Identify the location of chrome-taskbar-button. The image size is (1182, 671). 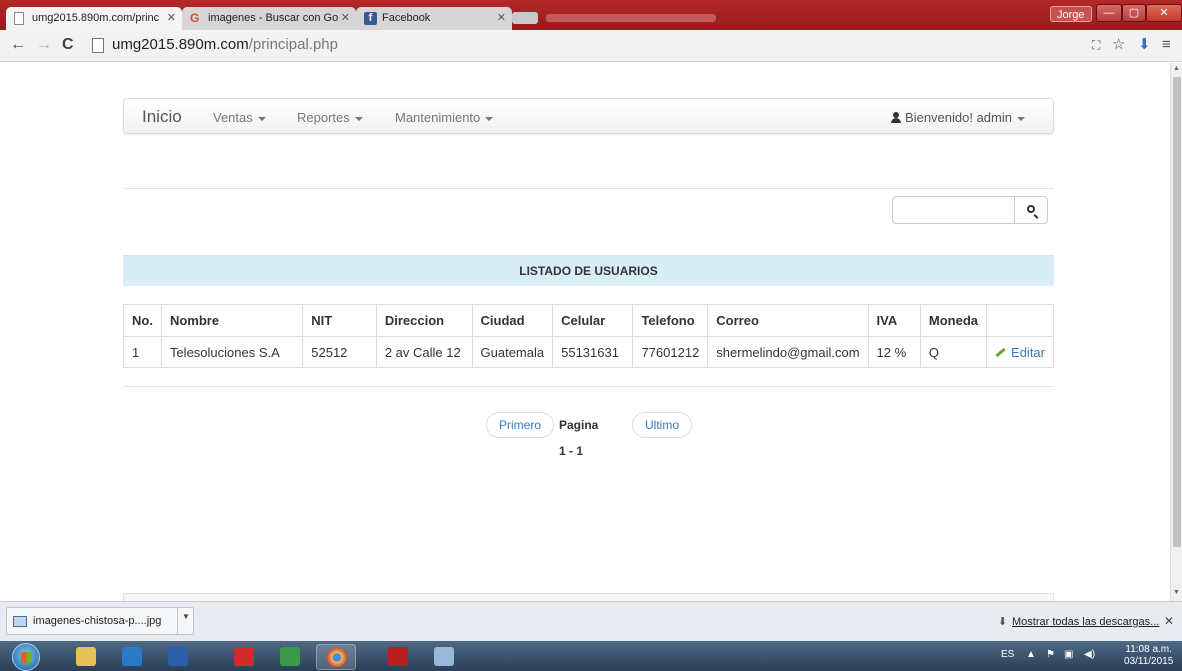
(336, 657).